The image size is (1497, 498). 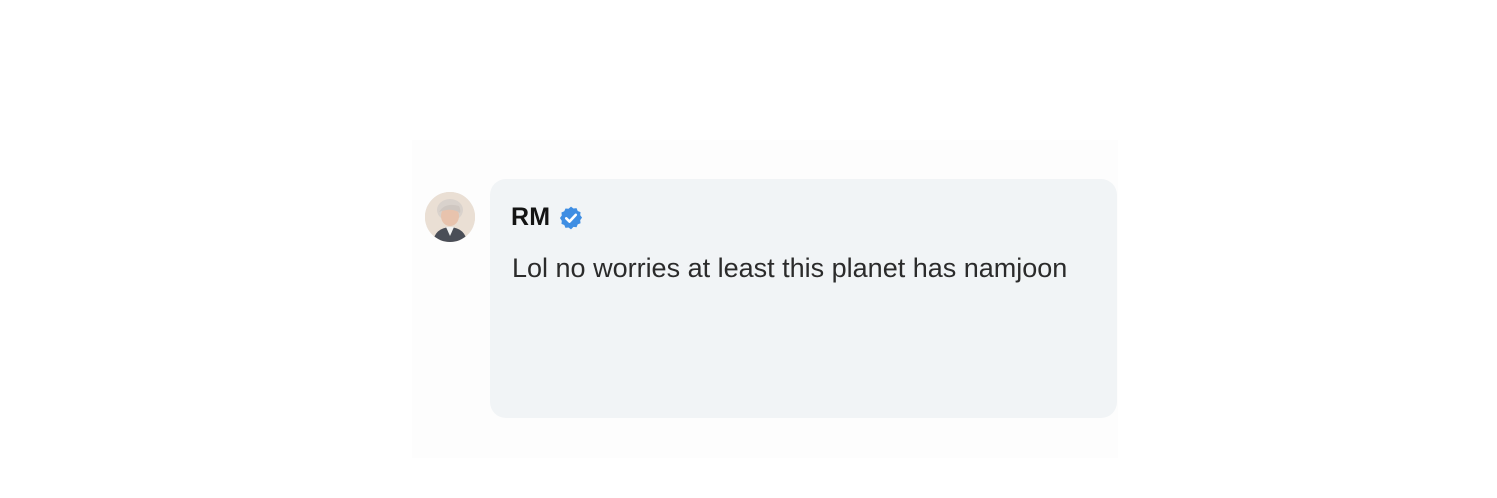 I want to click on avatar-photo-icon, so click(x=450, y=217).